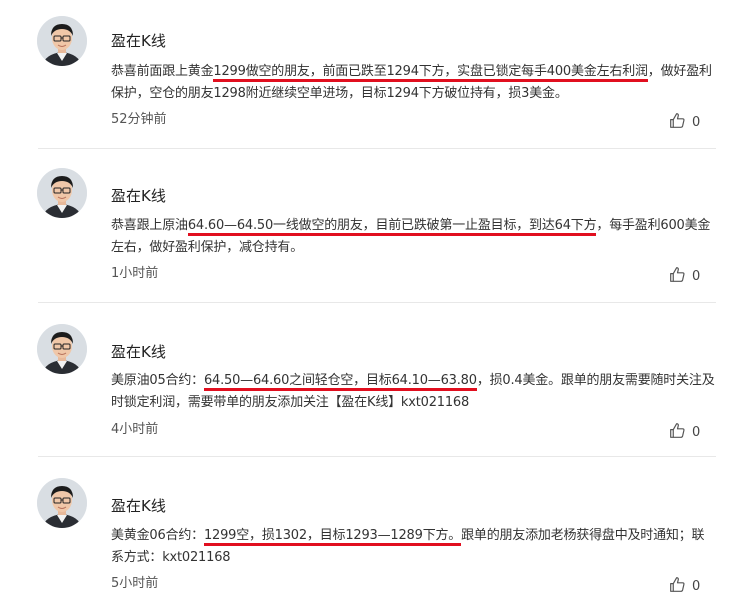 The height and width of the screenshot is (611, 745). I want to click on comment-text-pre: 恭喜前面跟上黄金, so click(162, 71).